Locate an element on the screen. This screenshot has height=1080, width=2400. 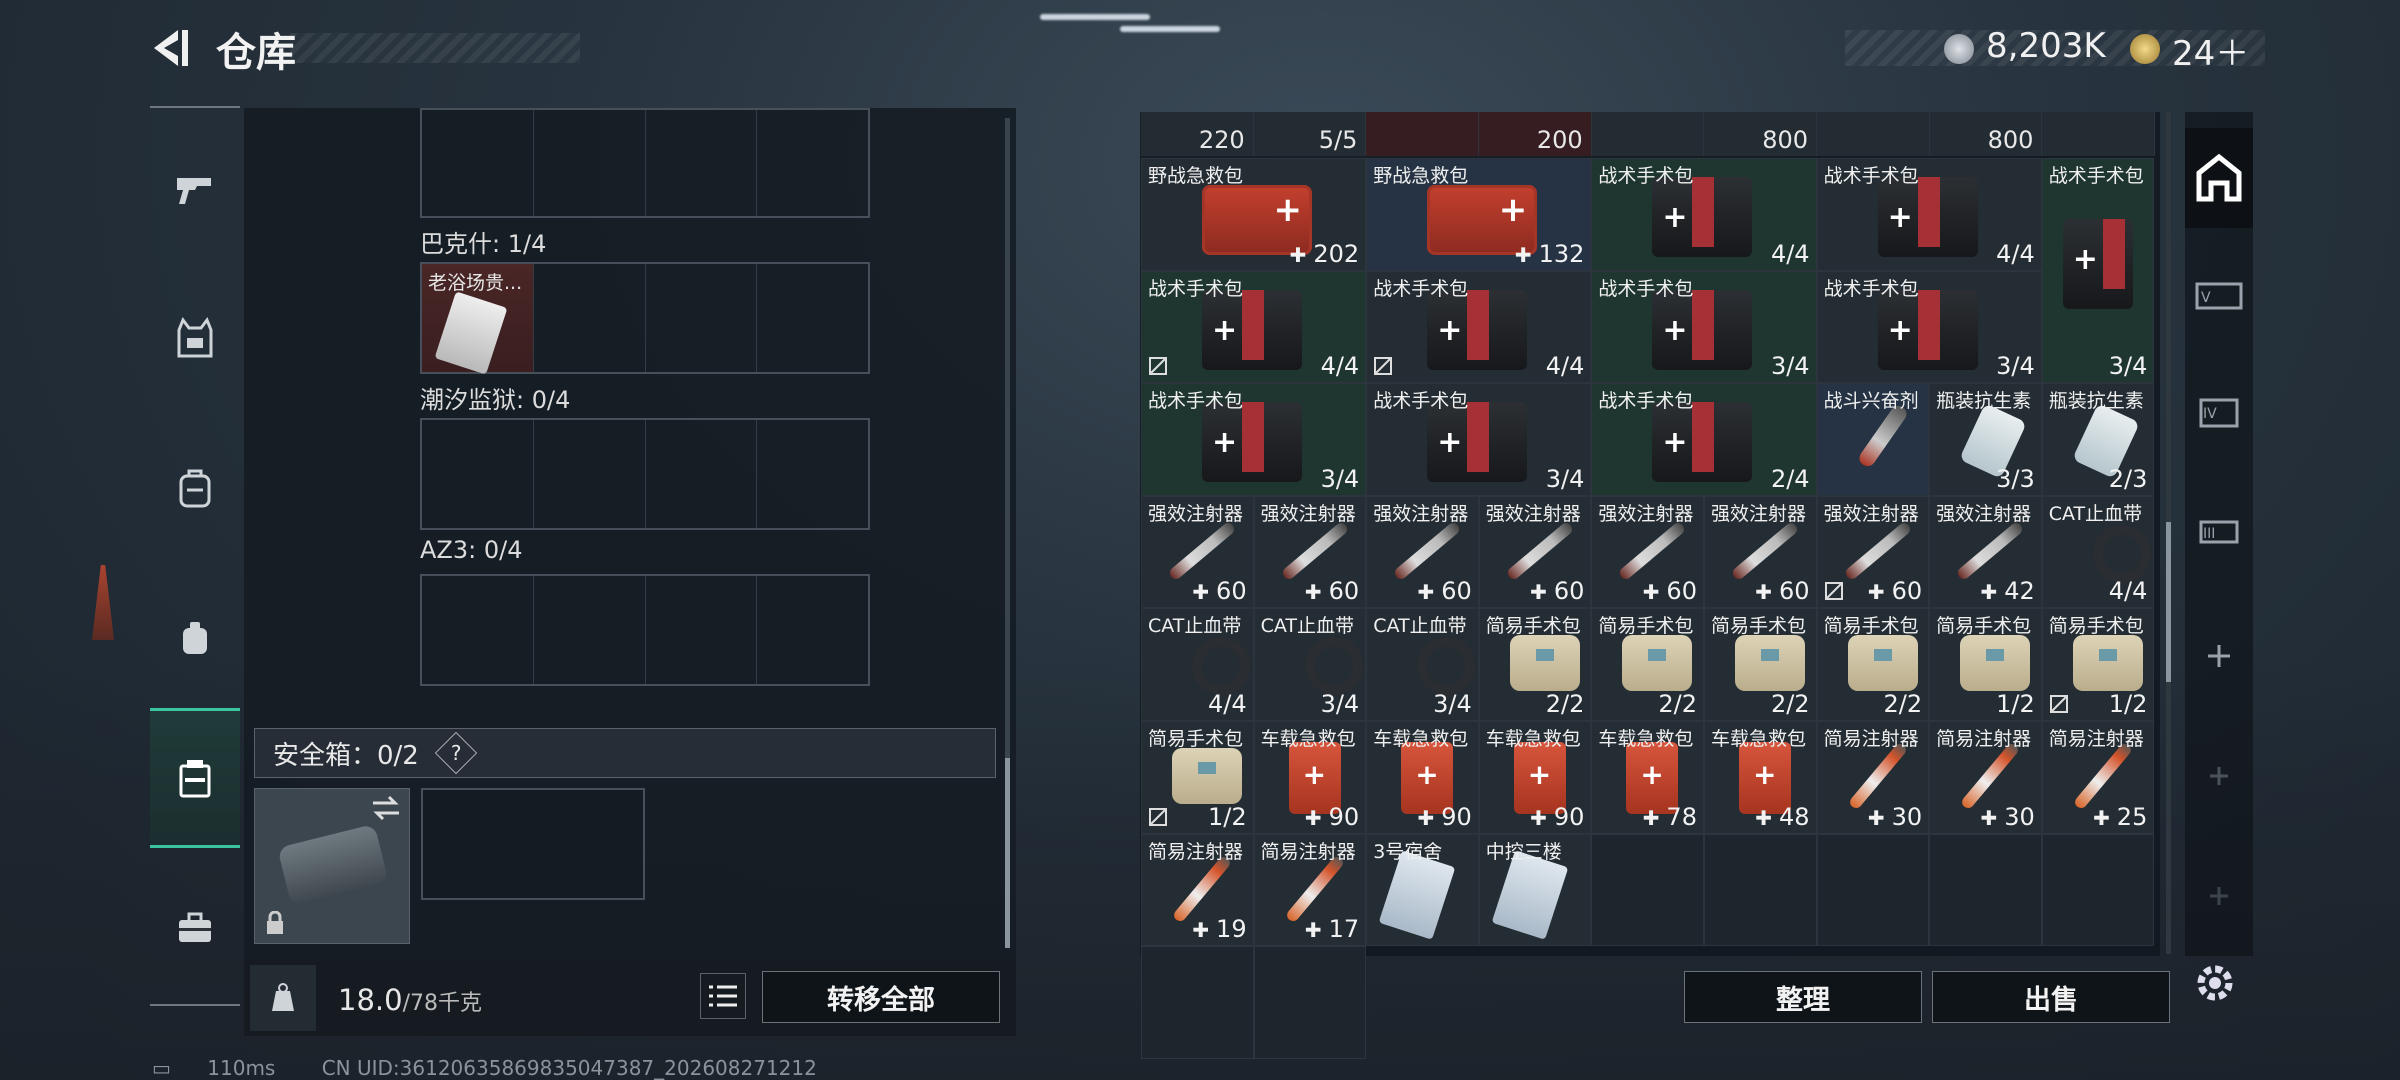
inventory-item: 野战急救包 ✚ 132 is located at coordinates (1479, 214).